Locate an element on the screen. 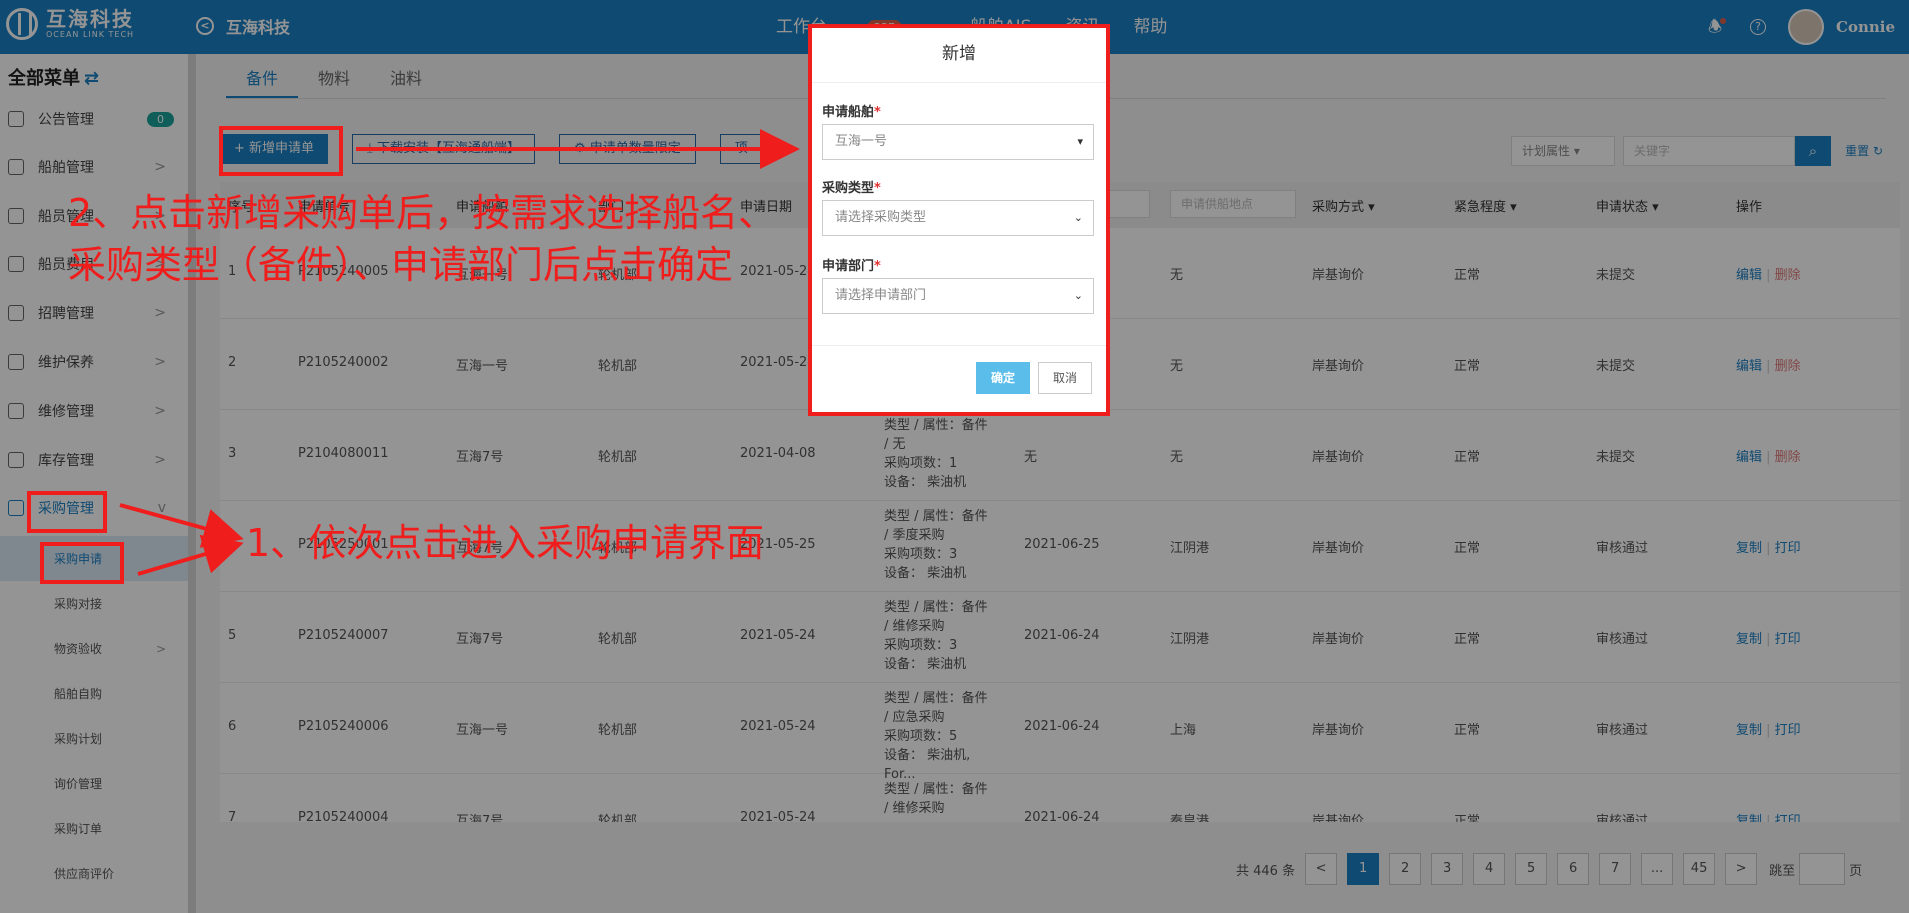  arrow-menu is located at coordinates (181, 525).